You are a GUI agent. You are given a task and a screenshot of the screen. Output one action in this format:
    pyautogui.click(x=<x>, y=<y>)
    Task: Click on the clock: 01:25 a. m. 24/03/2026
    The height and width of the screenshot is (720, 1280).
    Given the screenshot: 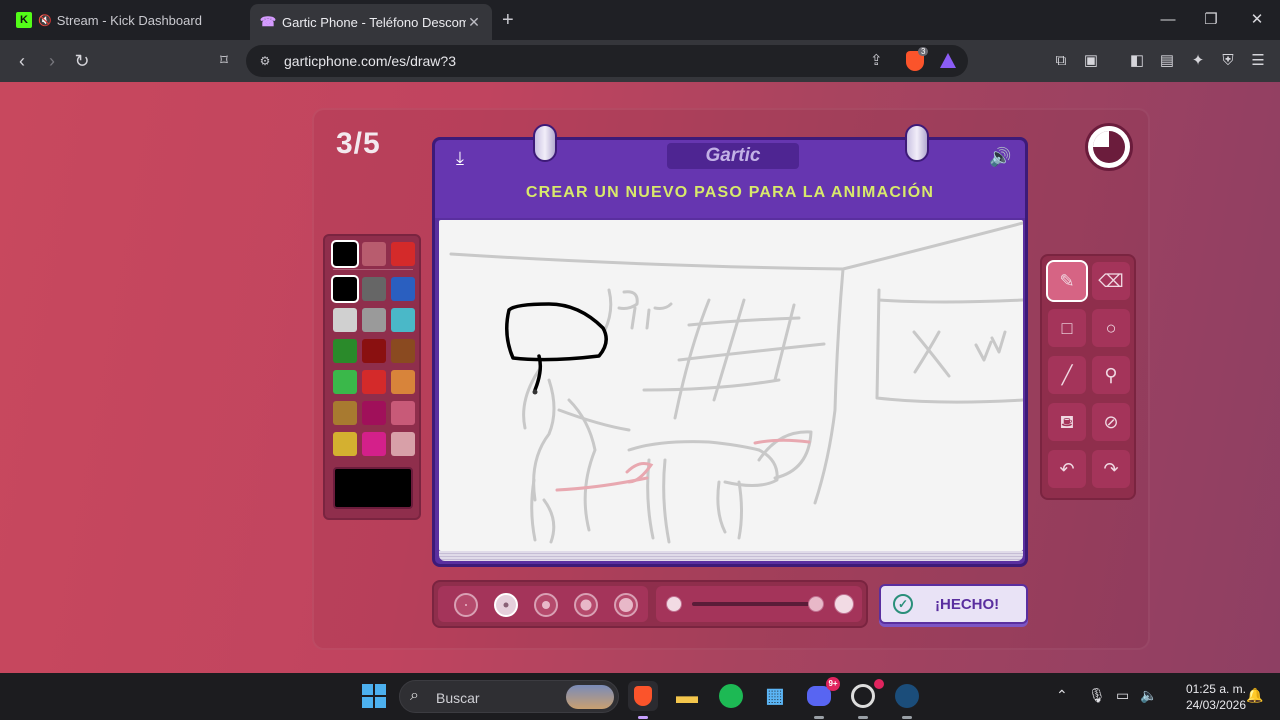 What is the action you would take?
    pyautogui.click(x=1206, y=697)
    